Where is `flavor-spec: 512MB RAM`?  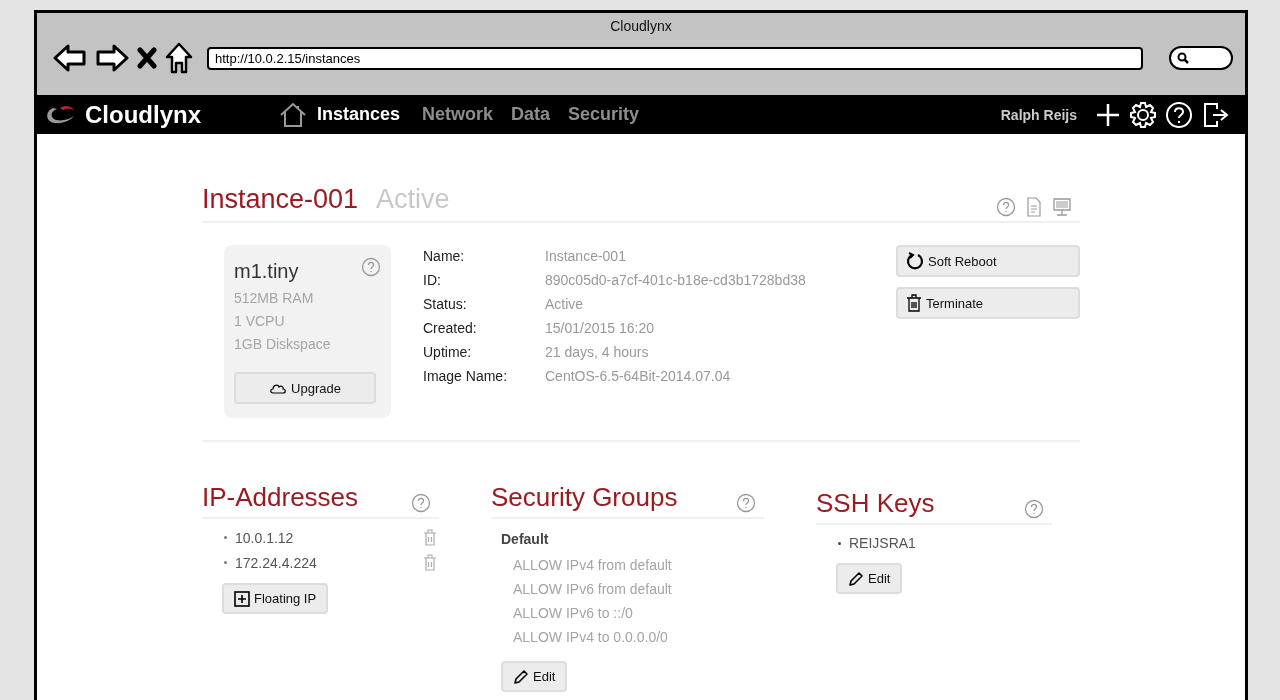 flavor-spec: 512MB RAM is located at coordinates (274, 298).